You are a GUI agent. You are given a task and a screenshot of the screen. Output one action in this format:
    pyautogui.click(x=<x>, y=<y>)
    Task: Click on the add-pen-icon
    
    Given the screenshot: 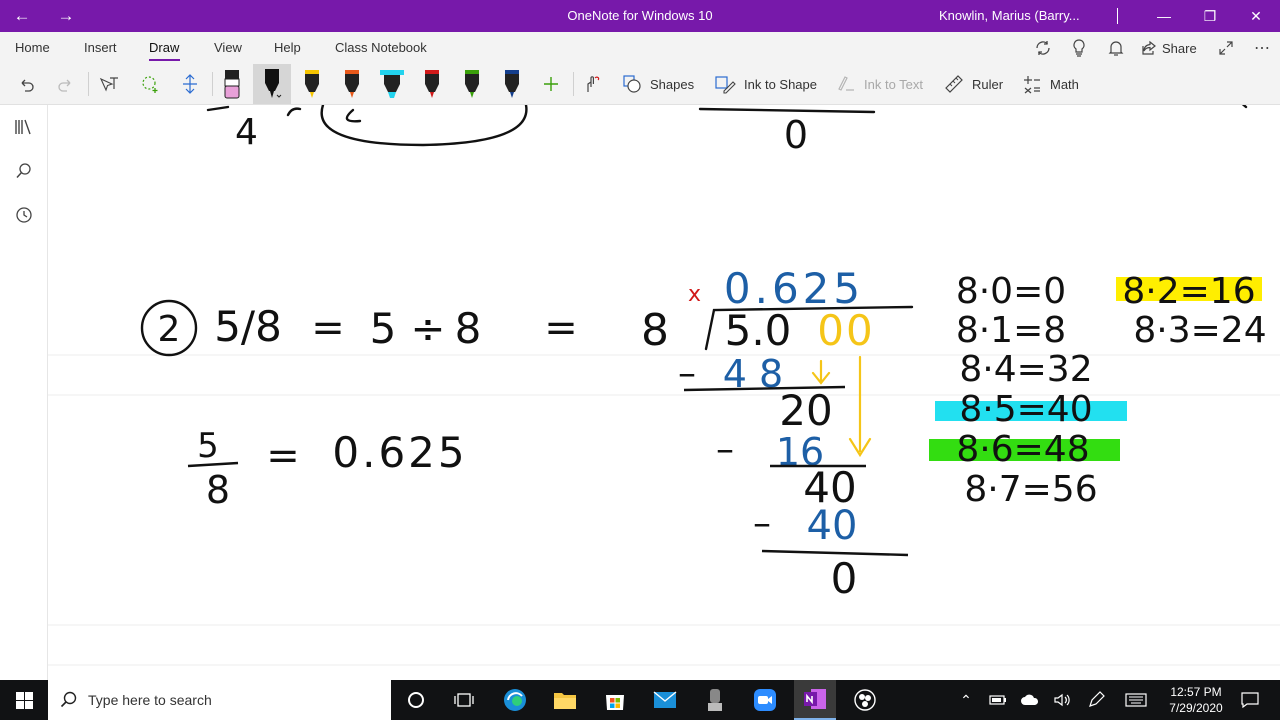 What is the action you would take?
    pyautogui.click(x=551, y=84)
    